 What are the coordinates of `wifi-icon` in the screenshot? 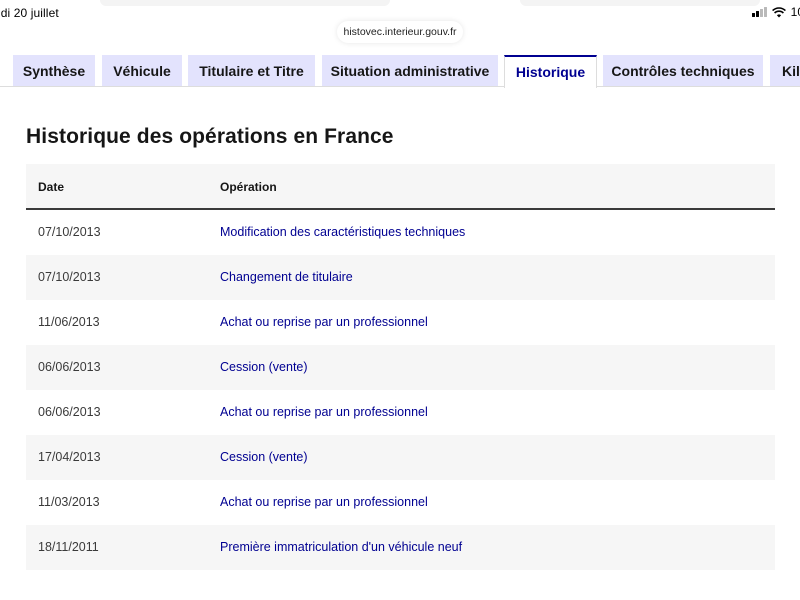 It's located at (778, 11).